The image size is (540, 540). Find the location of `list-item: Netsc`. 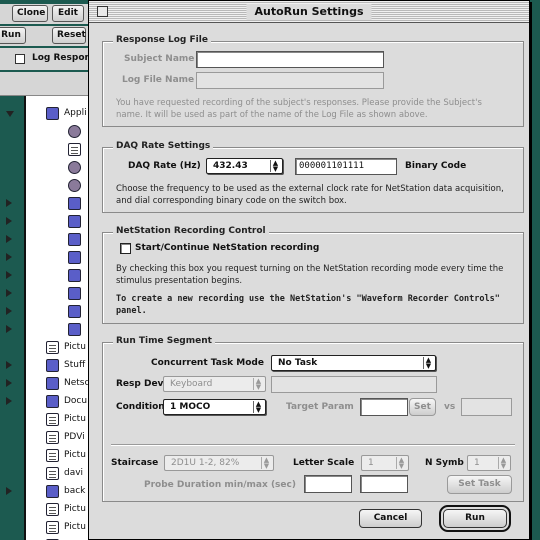

list-item: Netsc is located at coordinates (48, 384).